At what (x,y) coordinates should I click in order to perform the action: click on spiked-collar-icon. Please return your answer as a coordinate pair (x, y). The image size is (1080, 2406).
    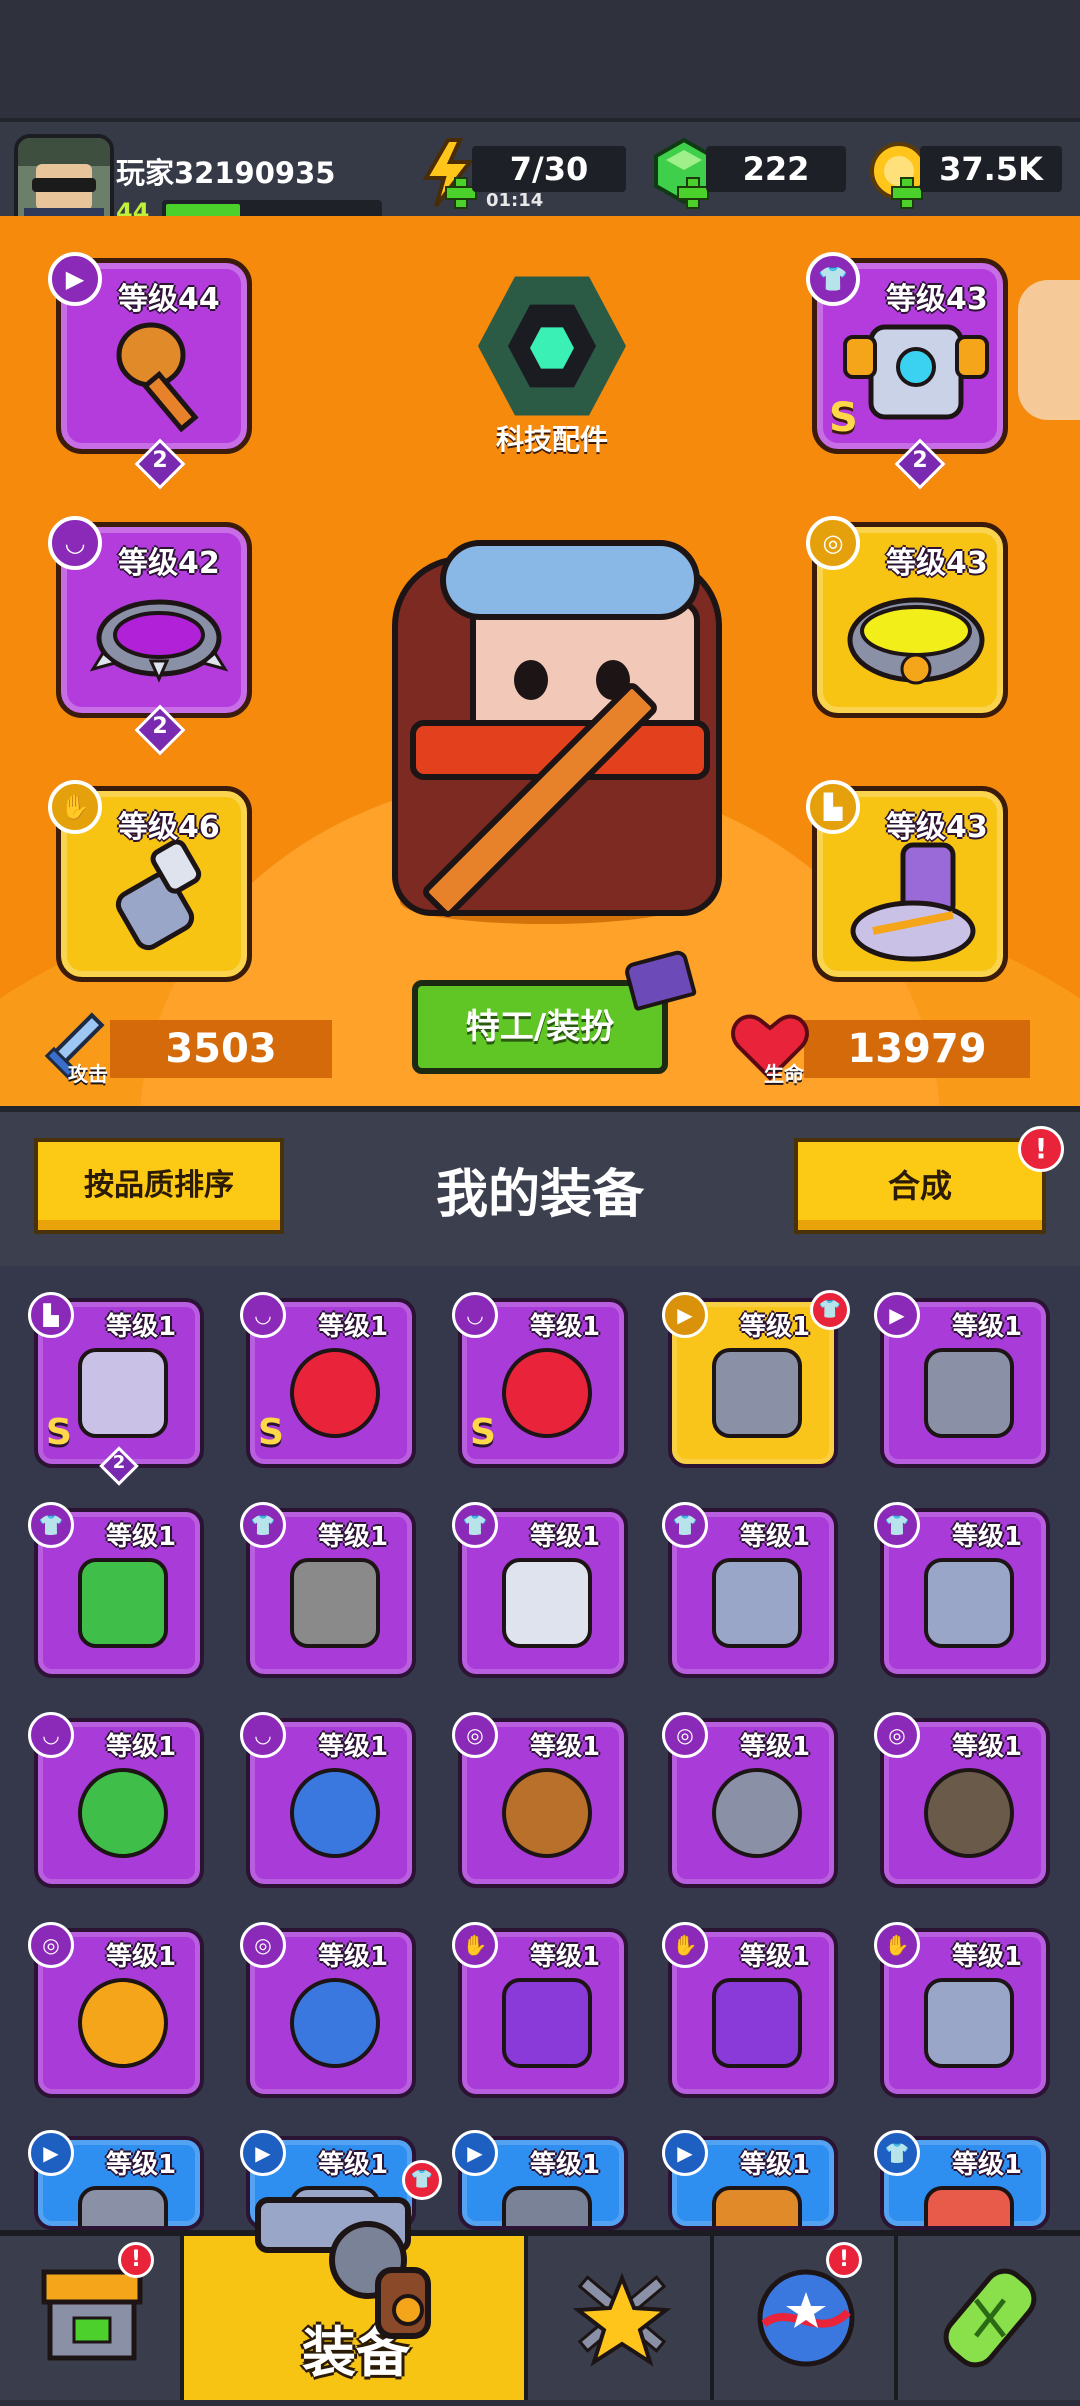
    Looking at the image, I should click on (159, 641).